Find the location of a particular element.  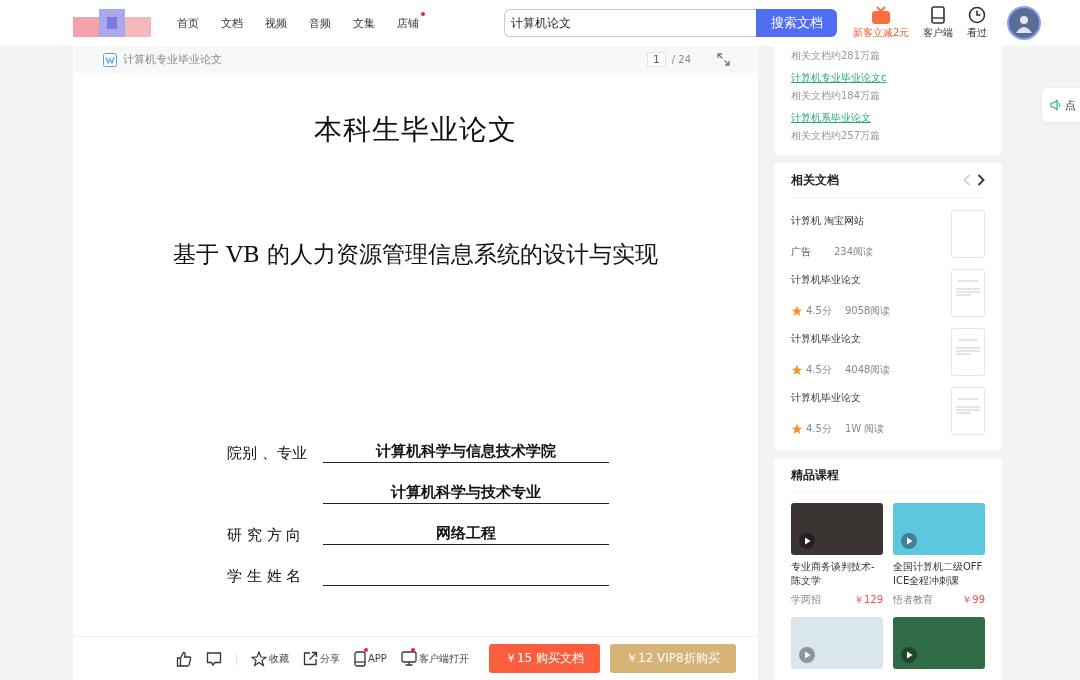

document-count: 相关文档约257万篇 is located at coordinates (836, 136).